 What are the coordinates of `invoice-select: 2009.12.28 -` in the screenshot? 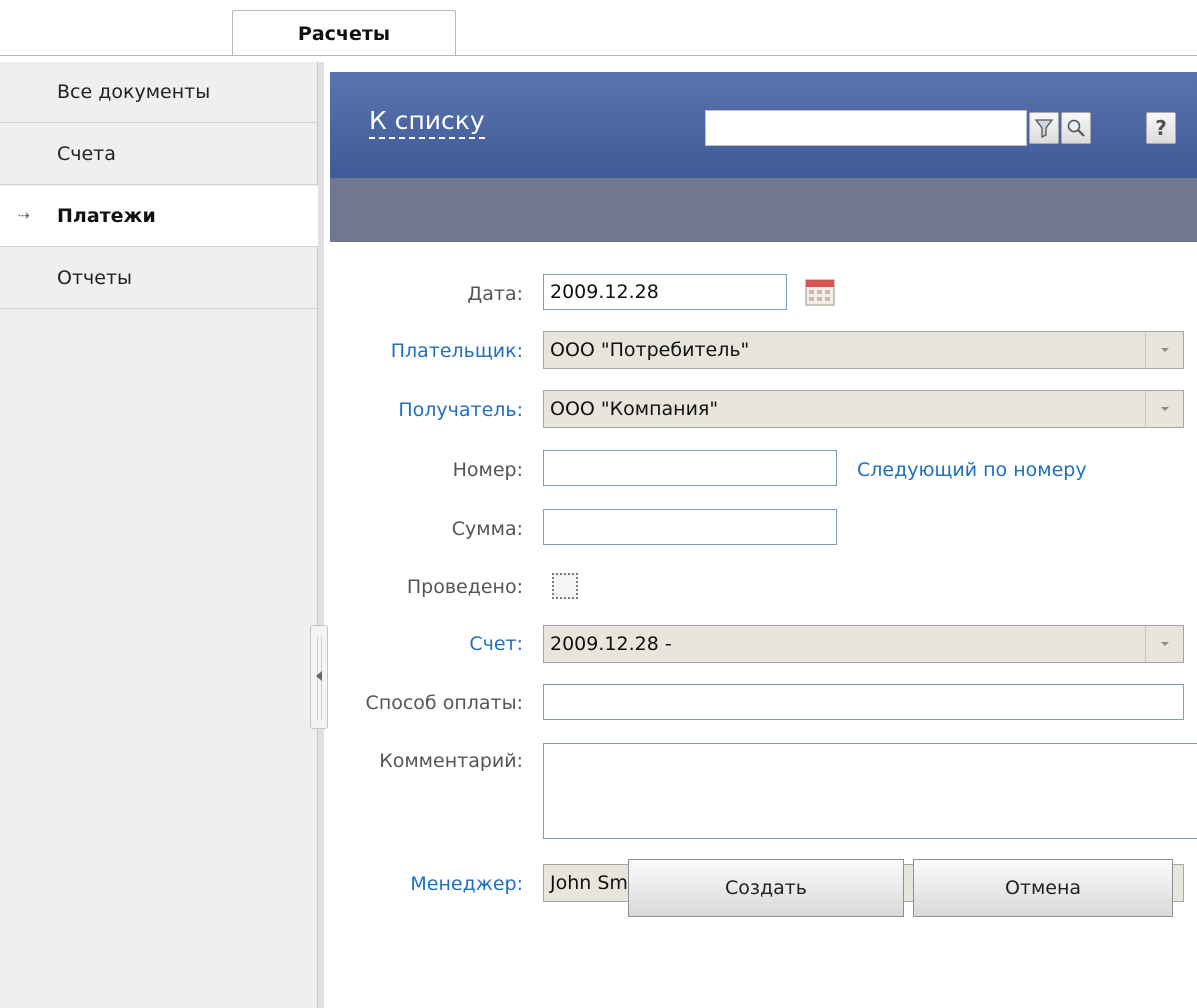 It's located at (863, 644).